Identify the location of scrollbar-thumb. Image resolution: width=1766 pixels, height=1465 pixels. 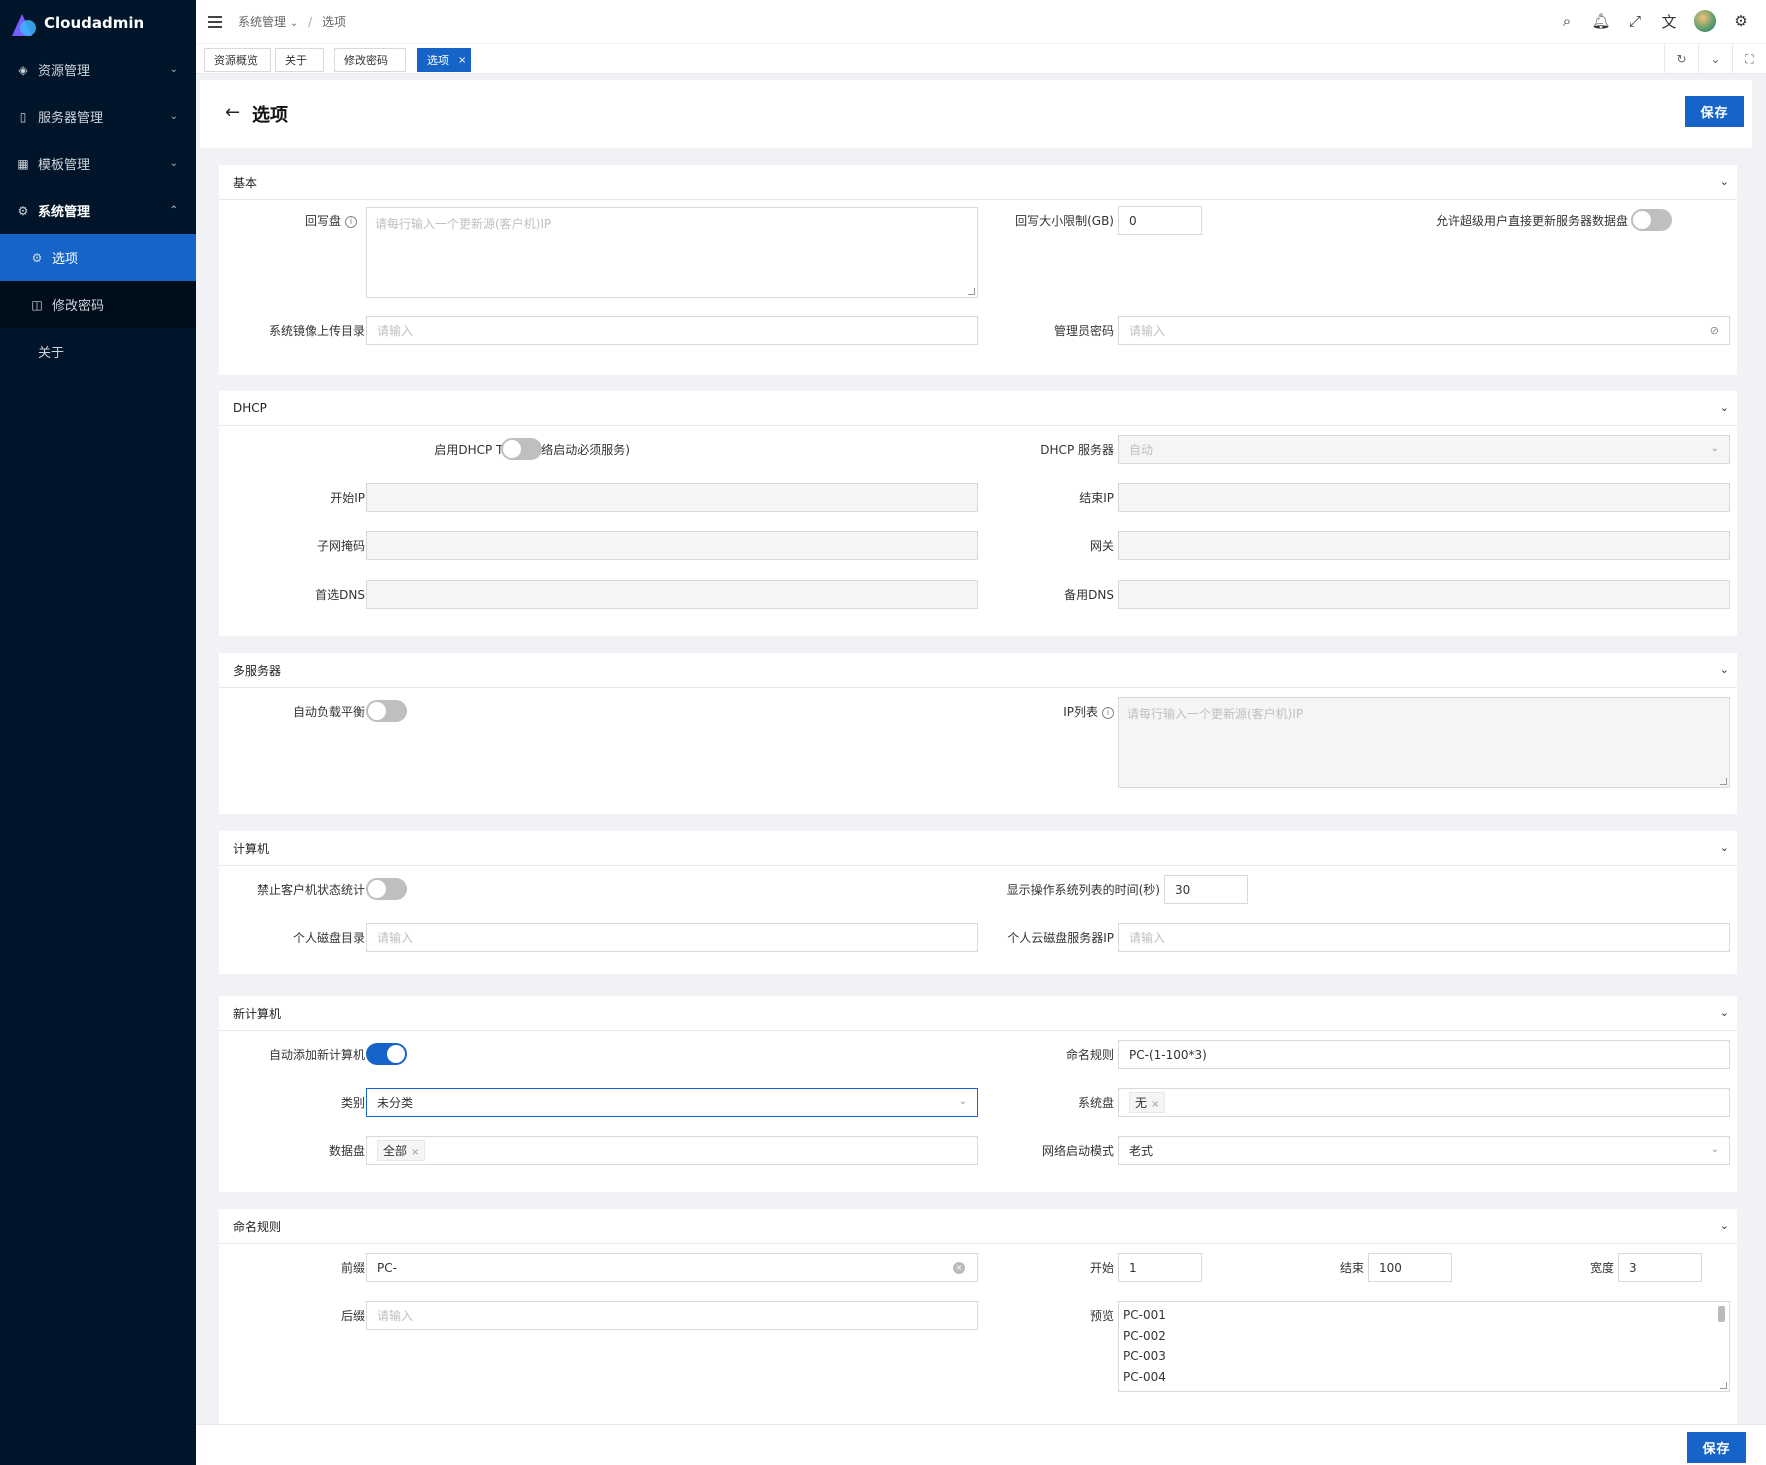
(1721, 1314).